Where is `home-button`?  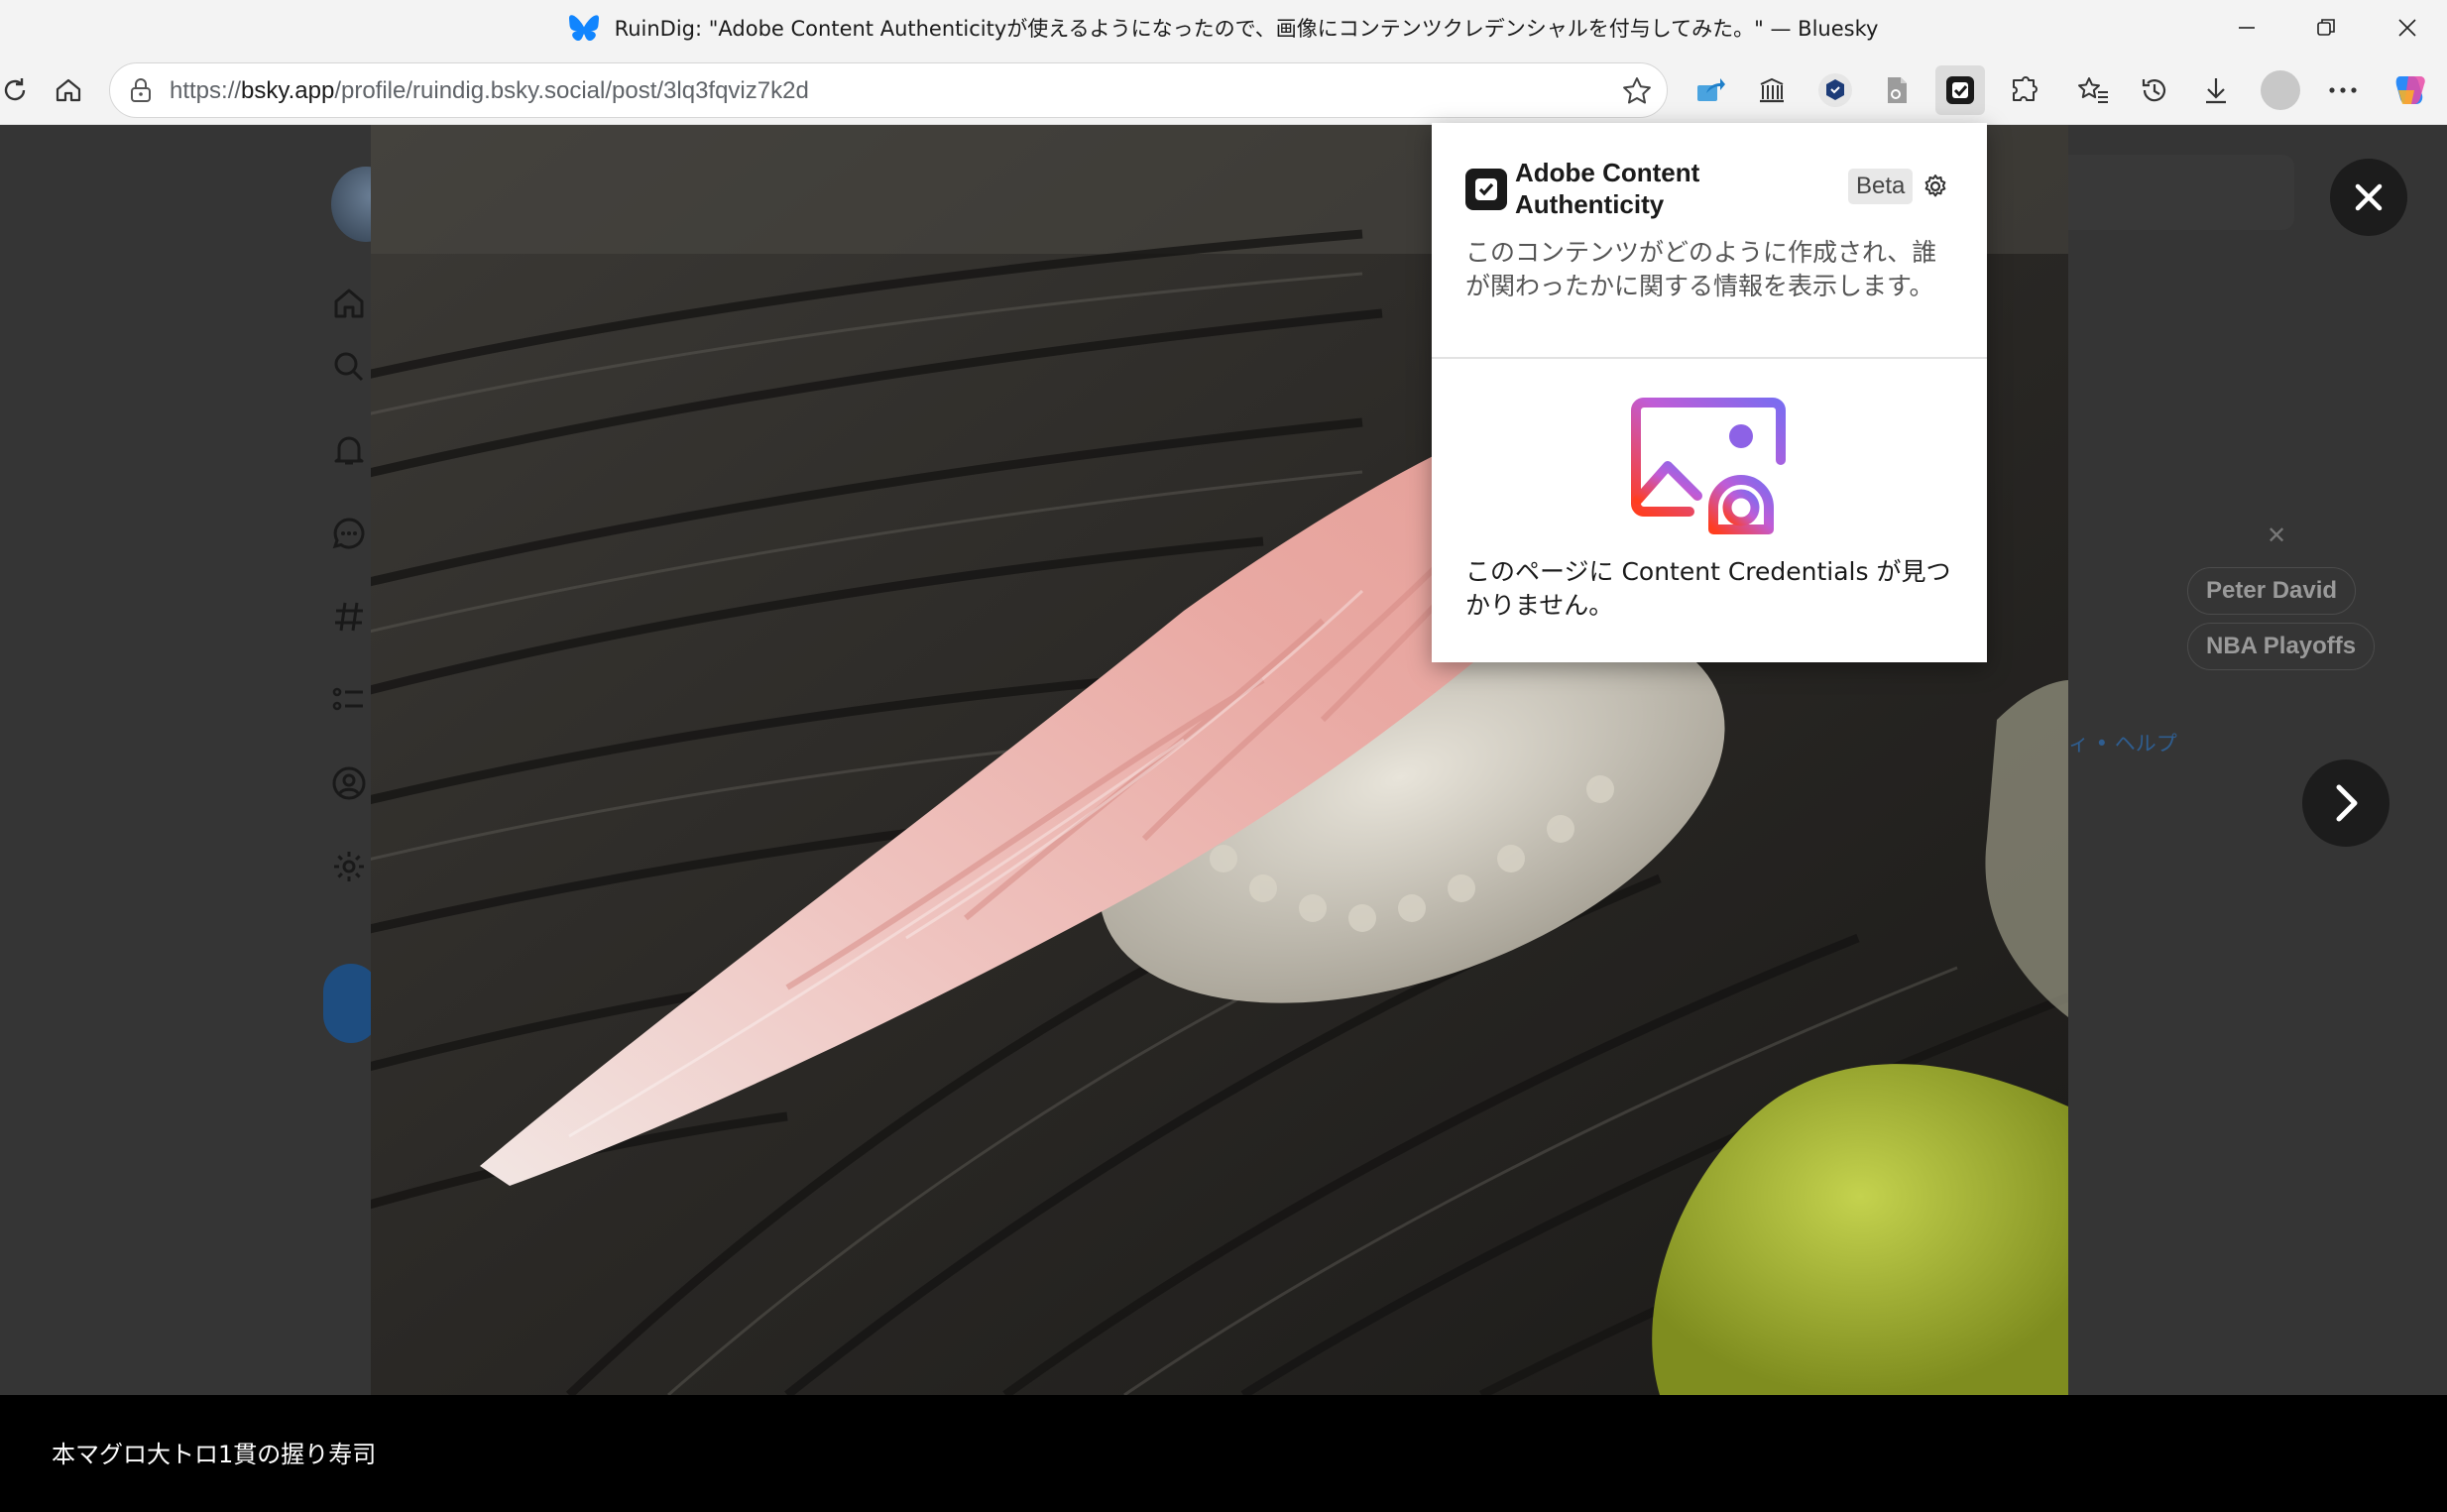 home-button is located at coordinates (68, 90).